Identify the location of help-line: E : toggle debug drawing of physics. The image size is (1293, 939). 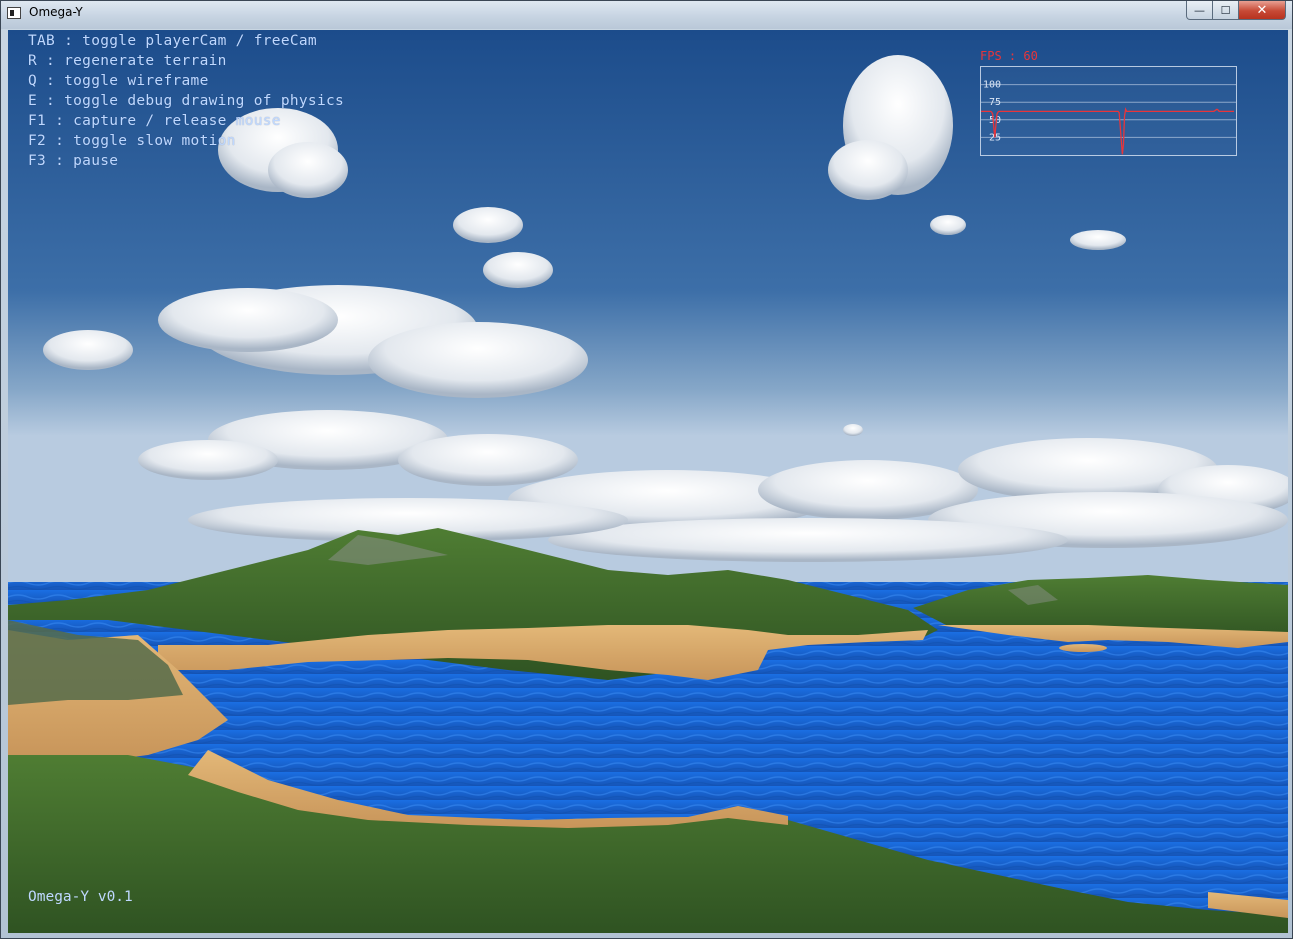
(186, 101).